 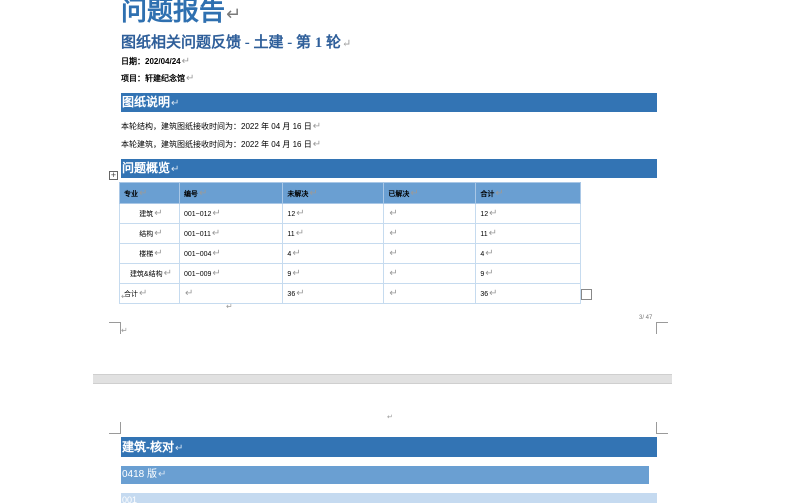 What do you see at coordinates (146, 102) in the screenshot?
I see `section-heading-text: 图纸说明` at bounding box center [146, 102].